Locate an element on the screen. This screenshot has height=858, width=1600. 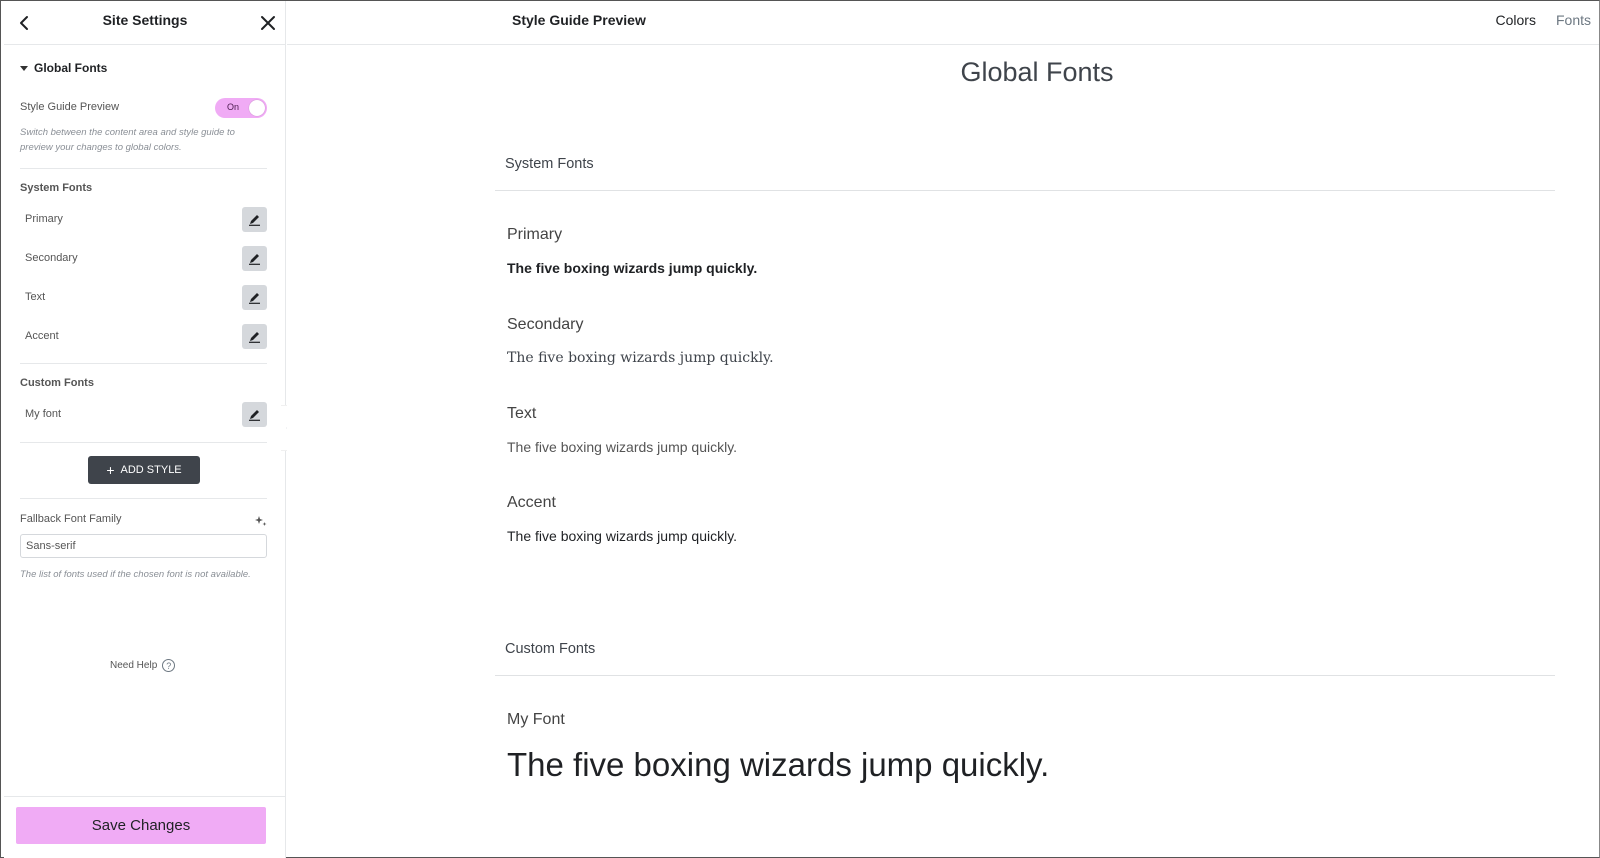
plus-icon: + is located at coordinates (110, 470).